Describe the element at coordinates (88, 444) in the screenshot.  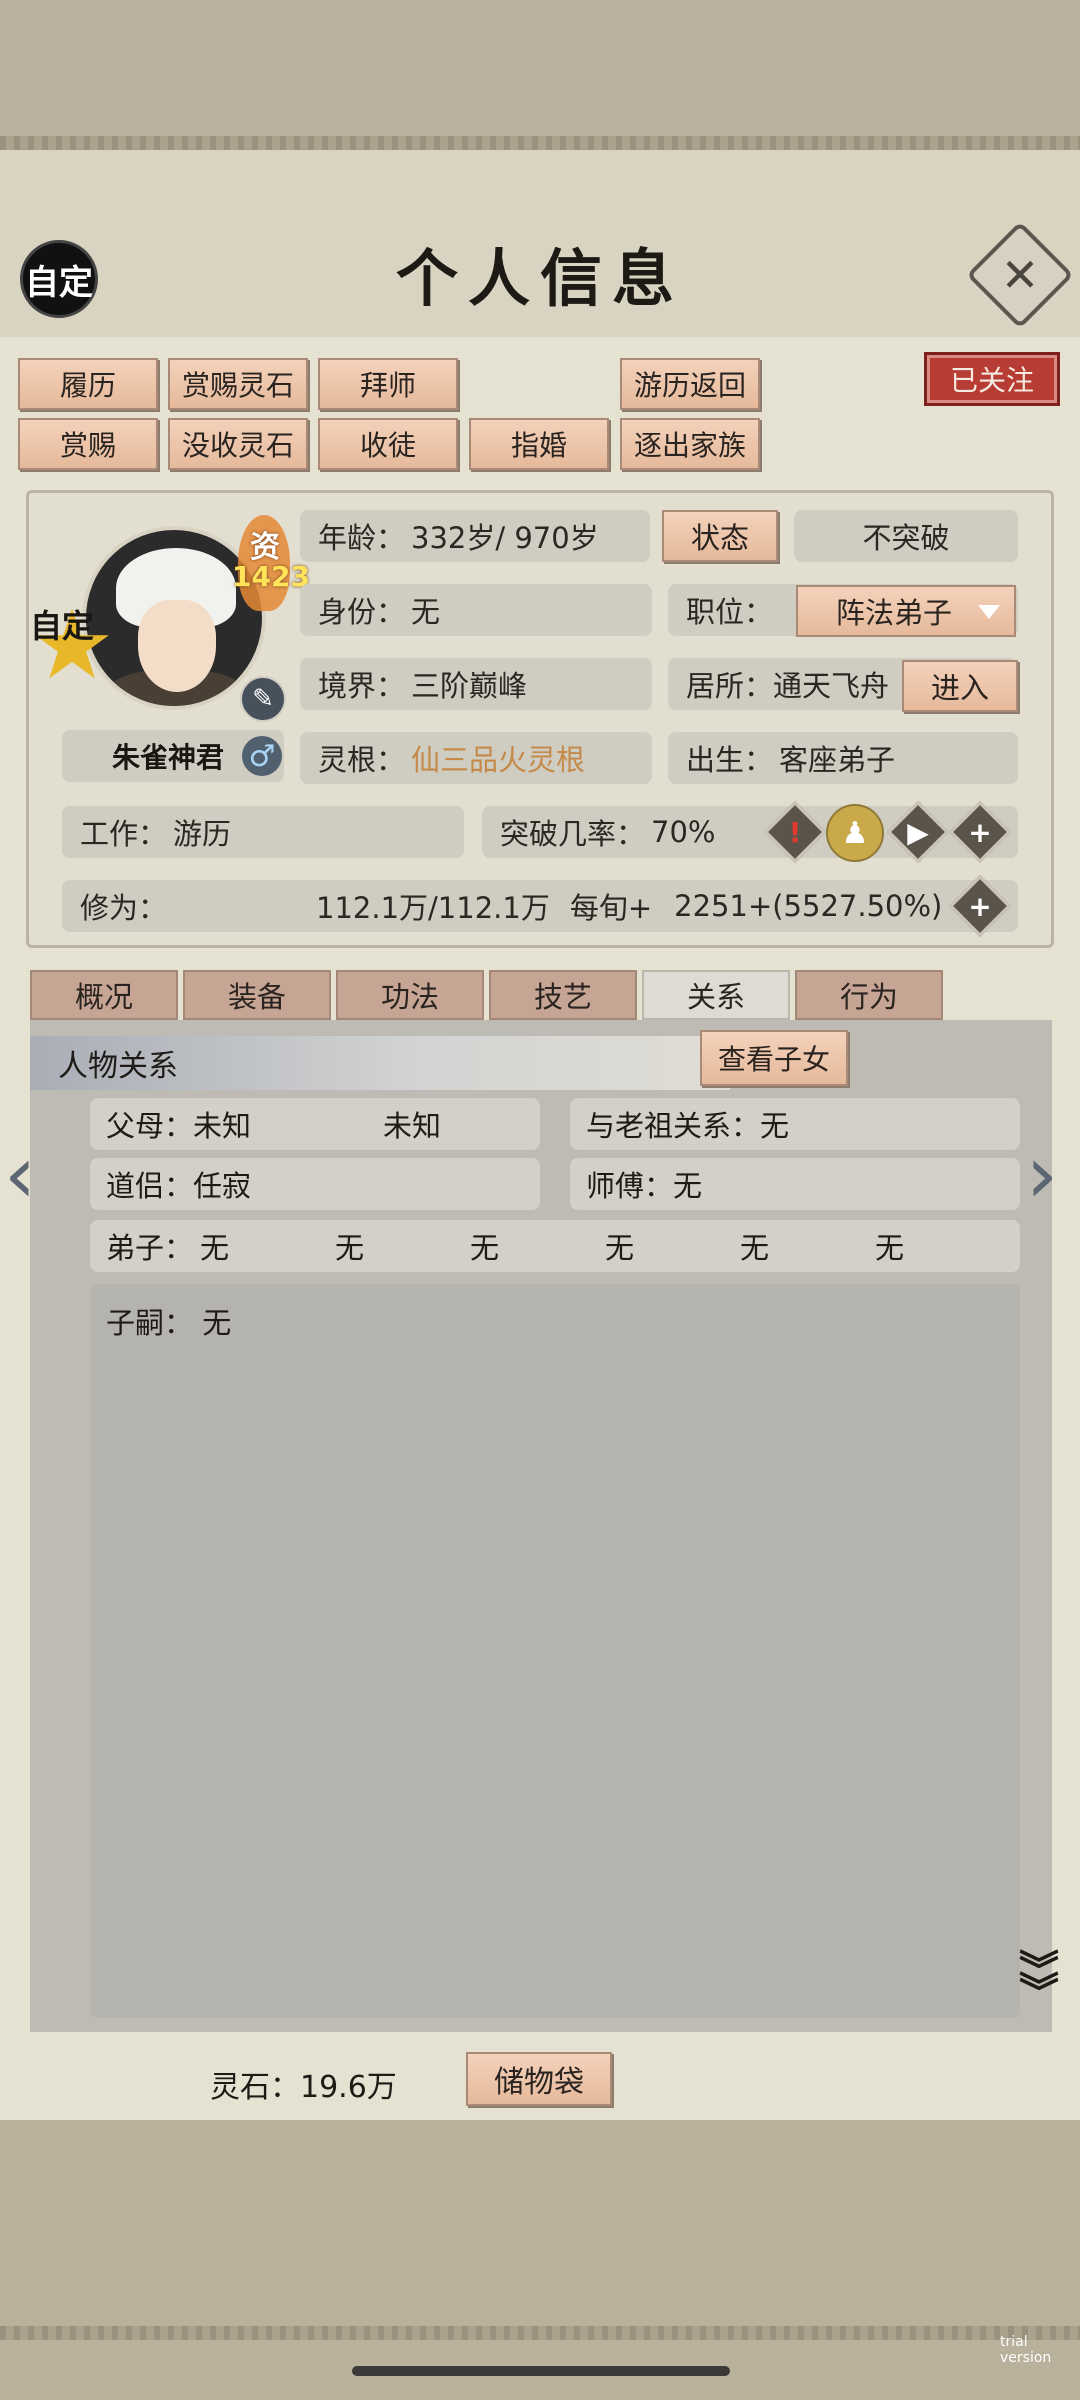
I see `reward-button: 赏赐` at that location.